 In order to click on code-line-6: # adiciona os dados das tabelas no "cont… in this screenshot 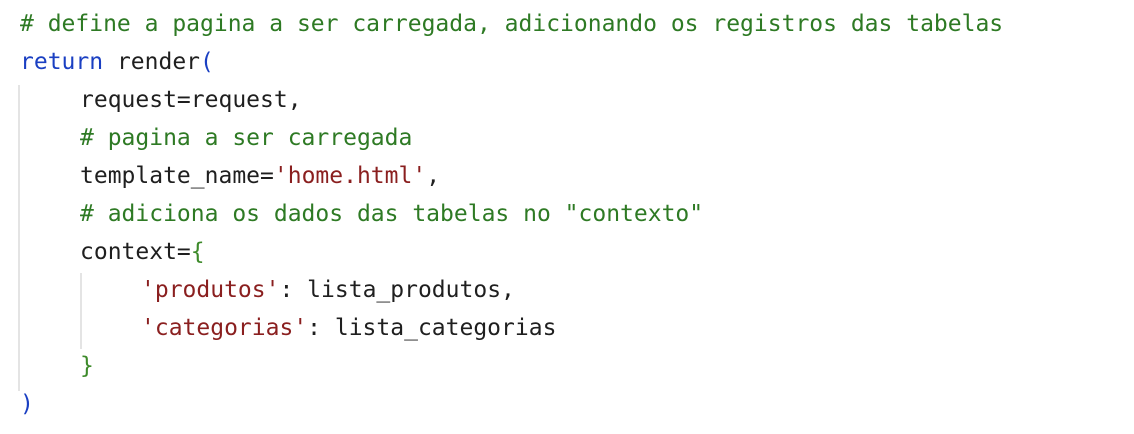, I will do `click(567, 214)`.